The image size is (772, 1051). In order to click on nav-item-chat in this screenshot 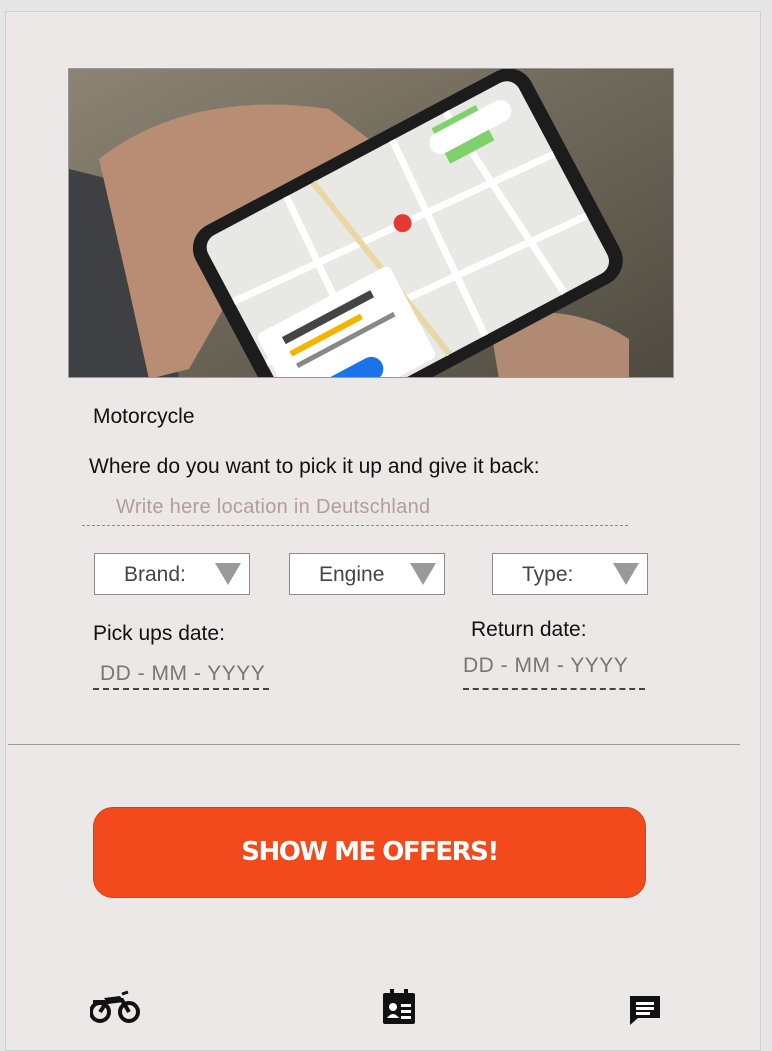, I will do `click(645, 1012)`.